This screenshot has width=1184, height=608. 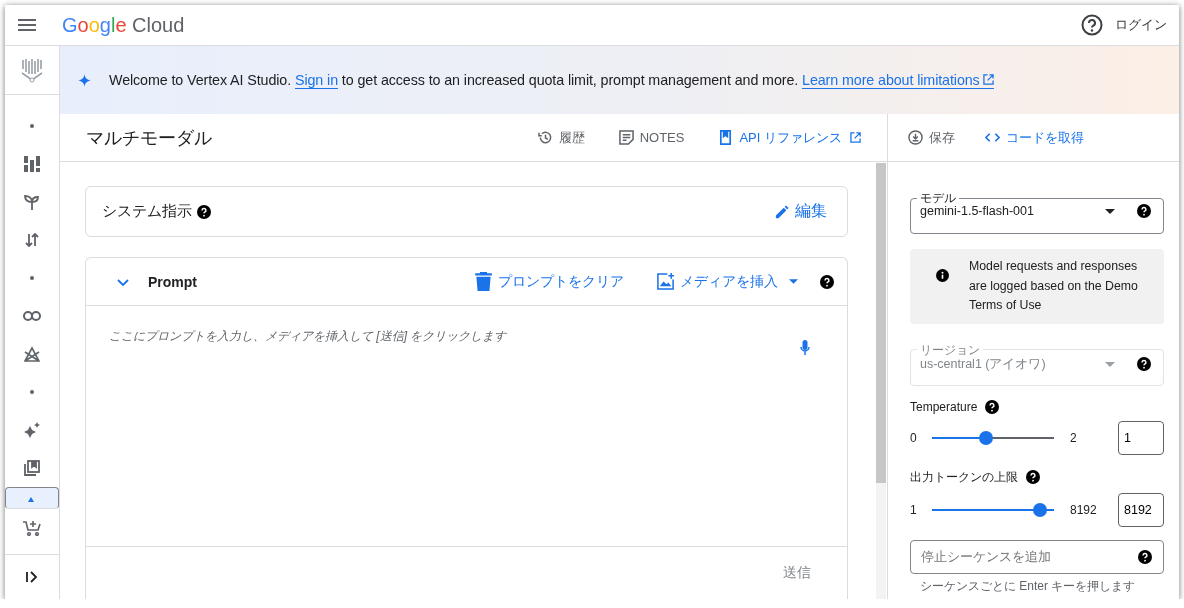 I want to click on slider-max: 2, so click(x=1073, y=437).